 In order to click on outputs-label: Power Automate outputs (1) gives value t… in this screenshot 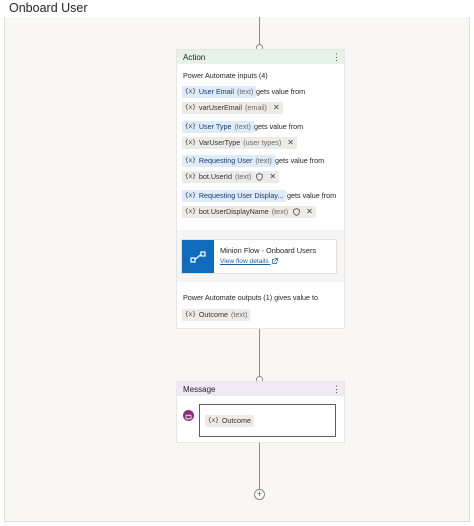, I will do `click(251, 297)`.